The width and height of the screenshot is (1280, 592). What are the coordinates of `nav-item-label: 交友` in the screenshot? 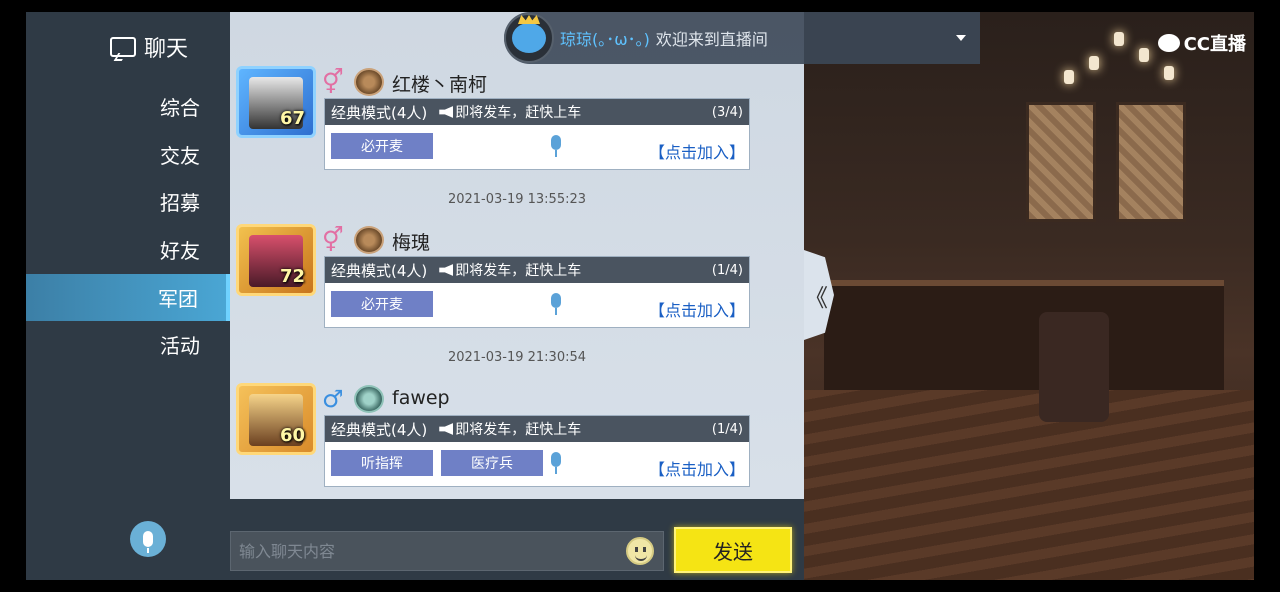 It's located at (180, 156).